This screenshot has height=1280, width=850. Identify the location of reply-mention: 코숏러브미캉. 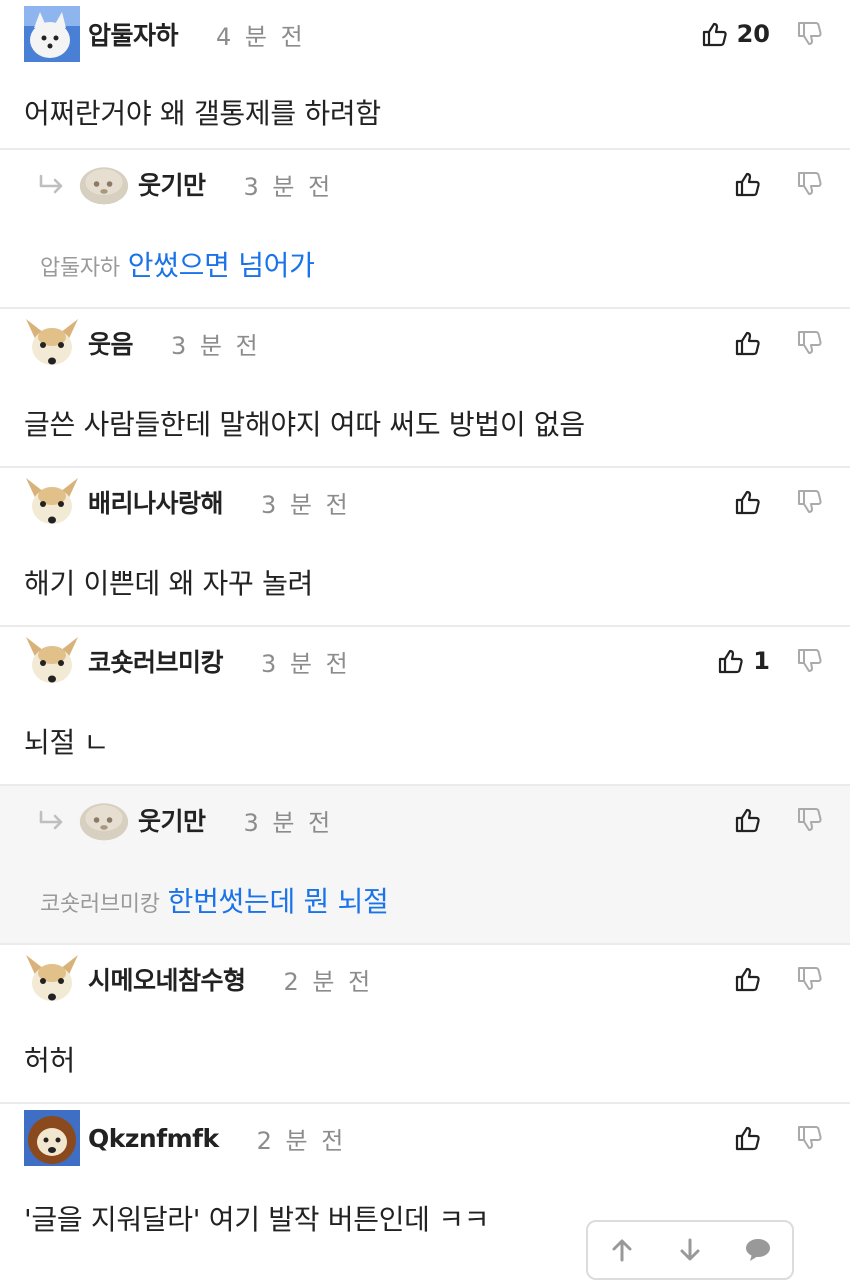
(100, 904).